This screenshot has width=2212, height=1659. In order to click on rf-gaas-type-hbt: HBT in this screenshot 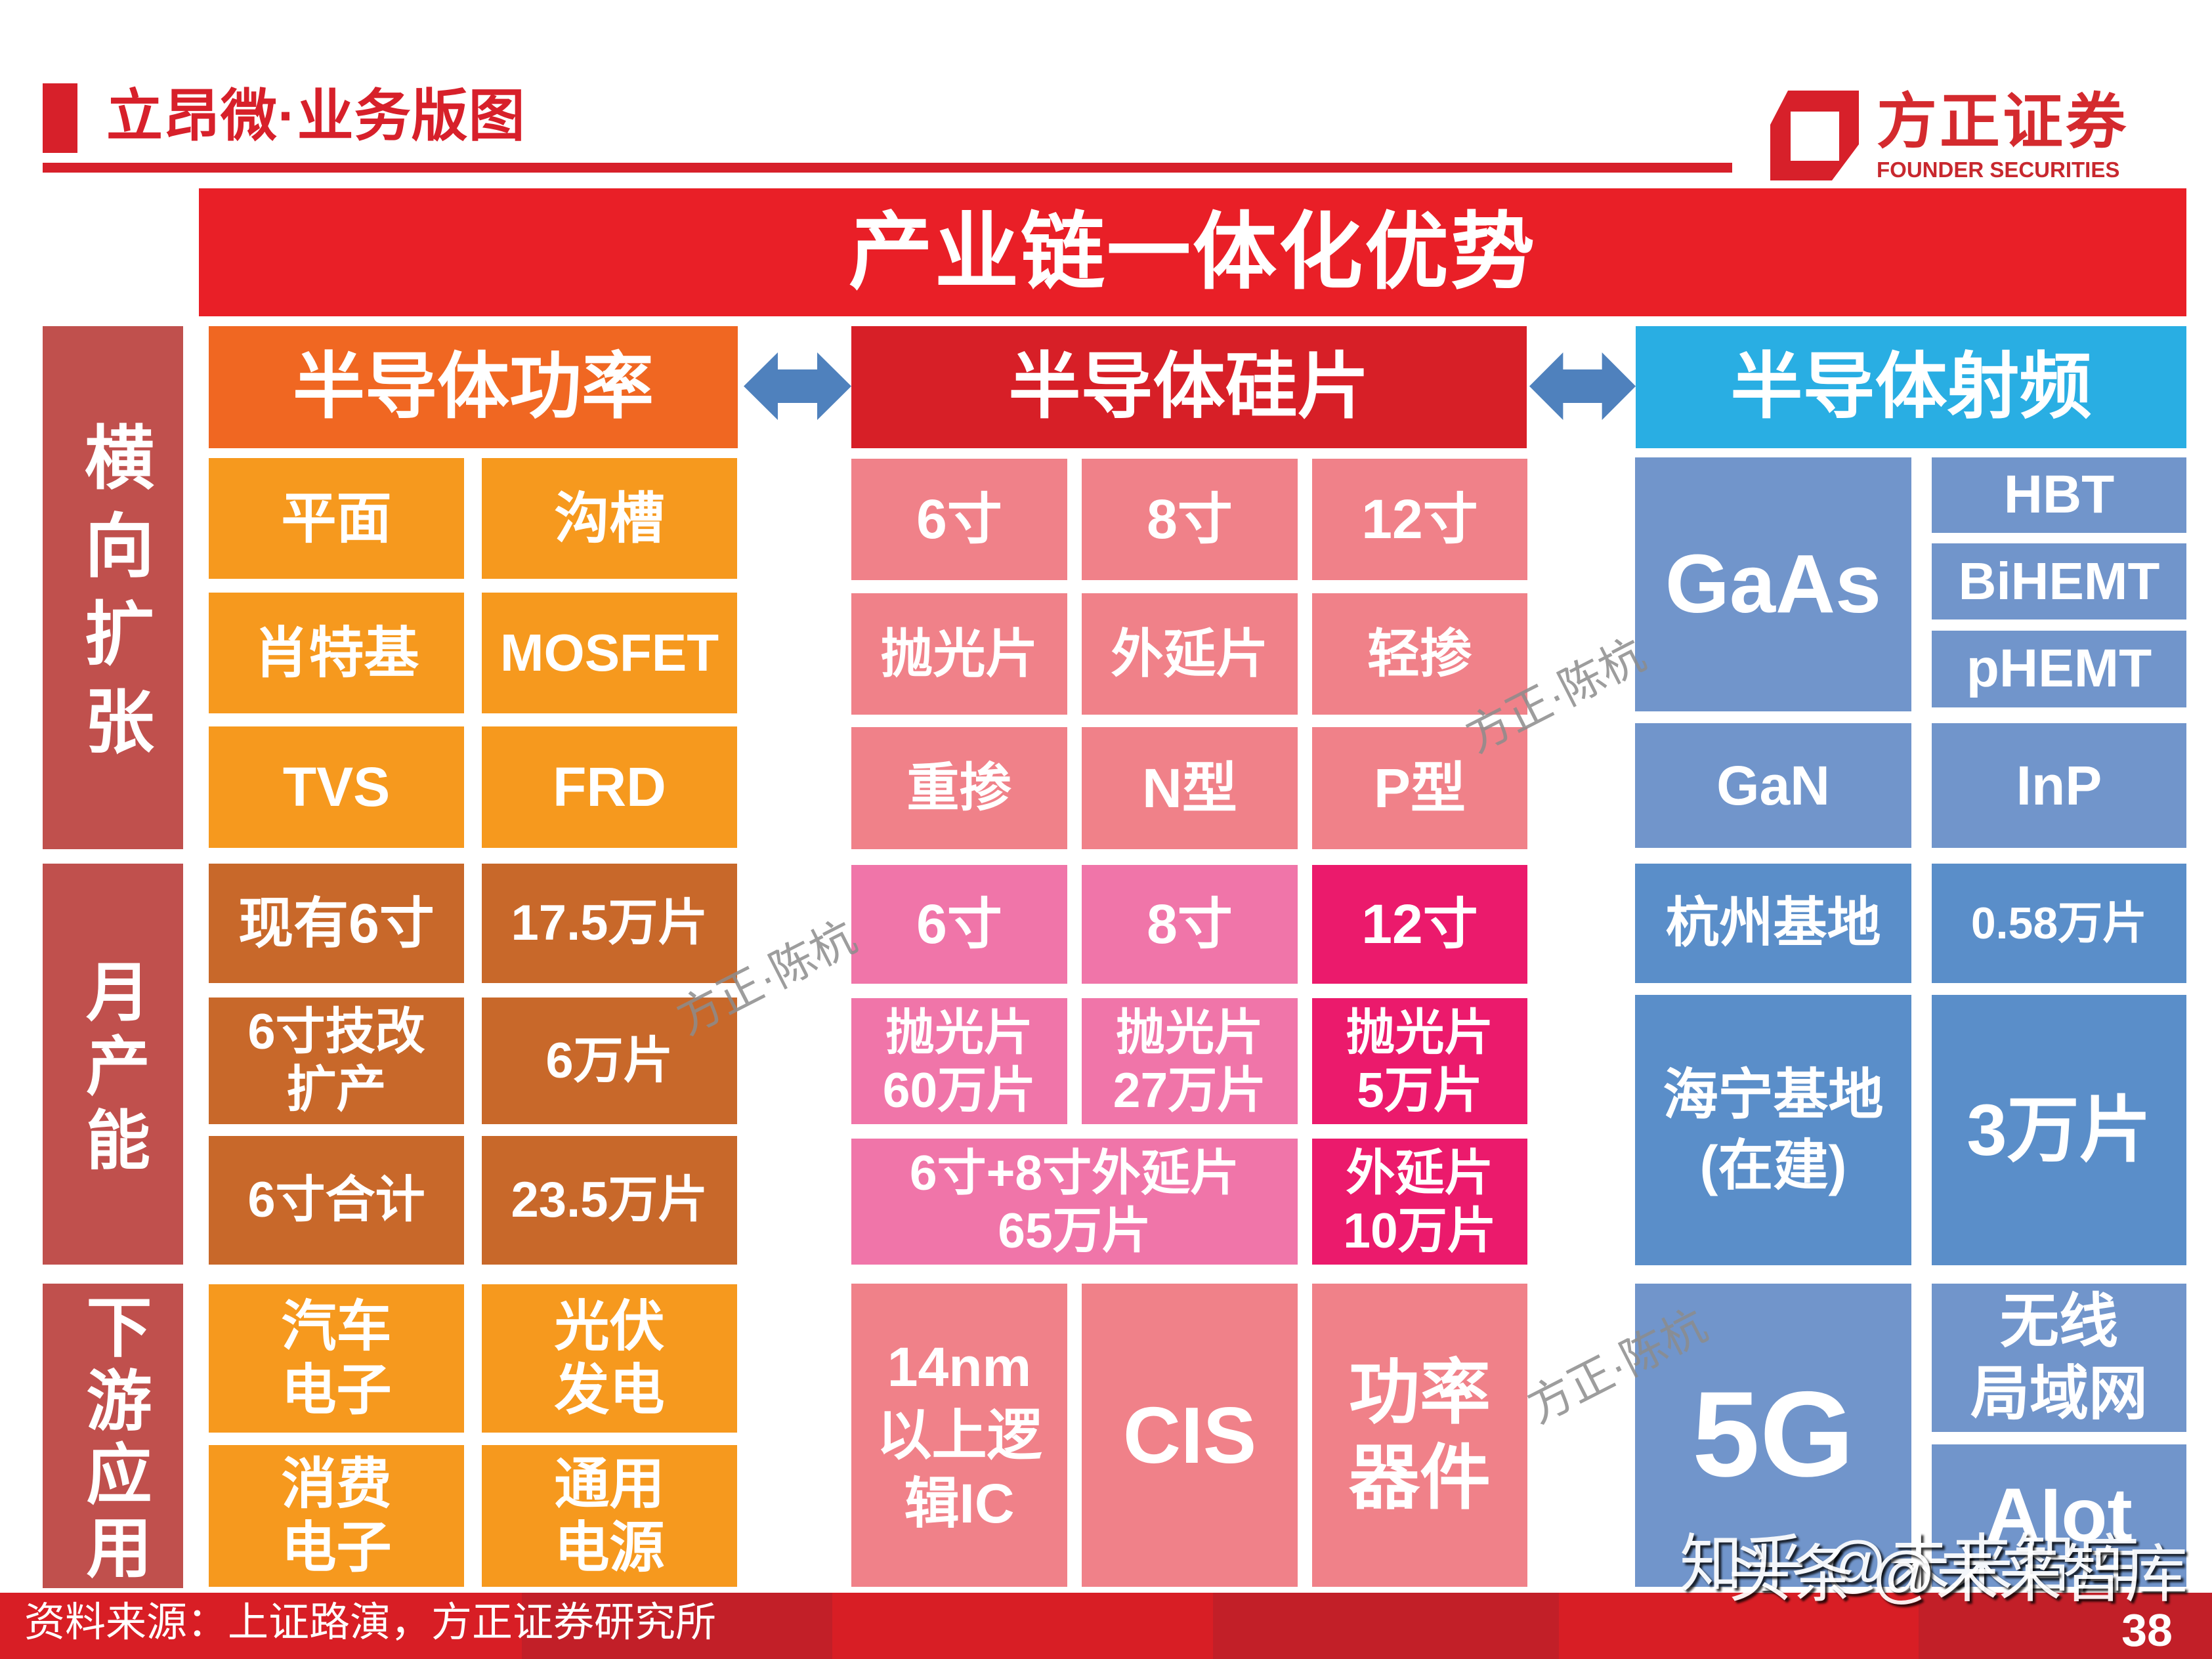, I will do `click(2059, 495)`.